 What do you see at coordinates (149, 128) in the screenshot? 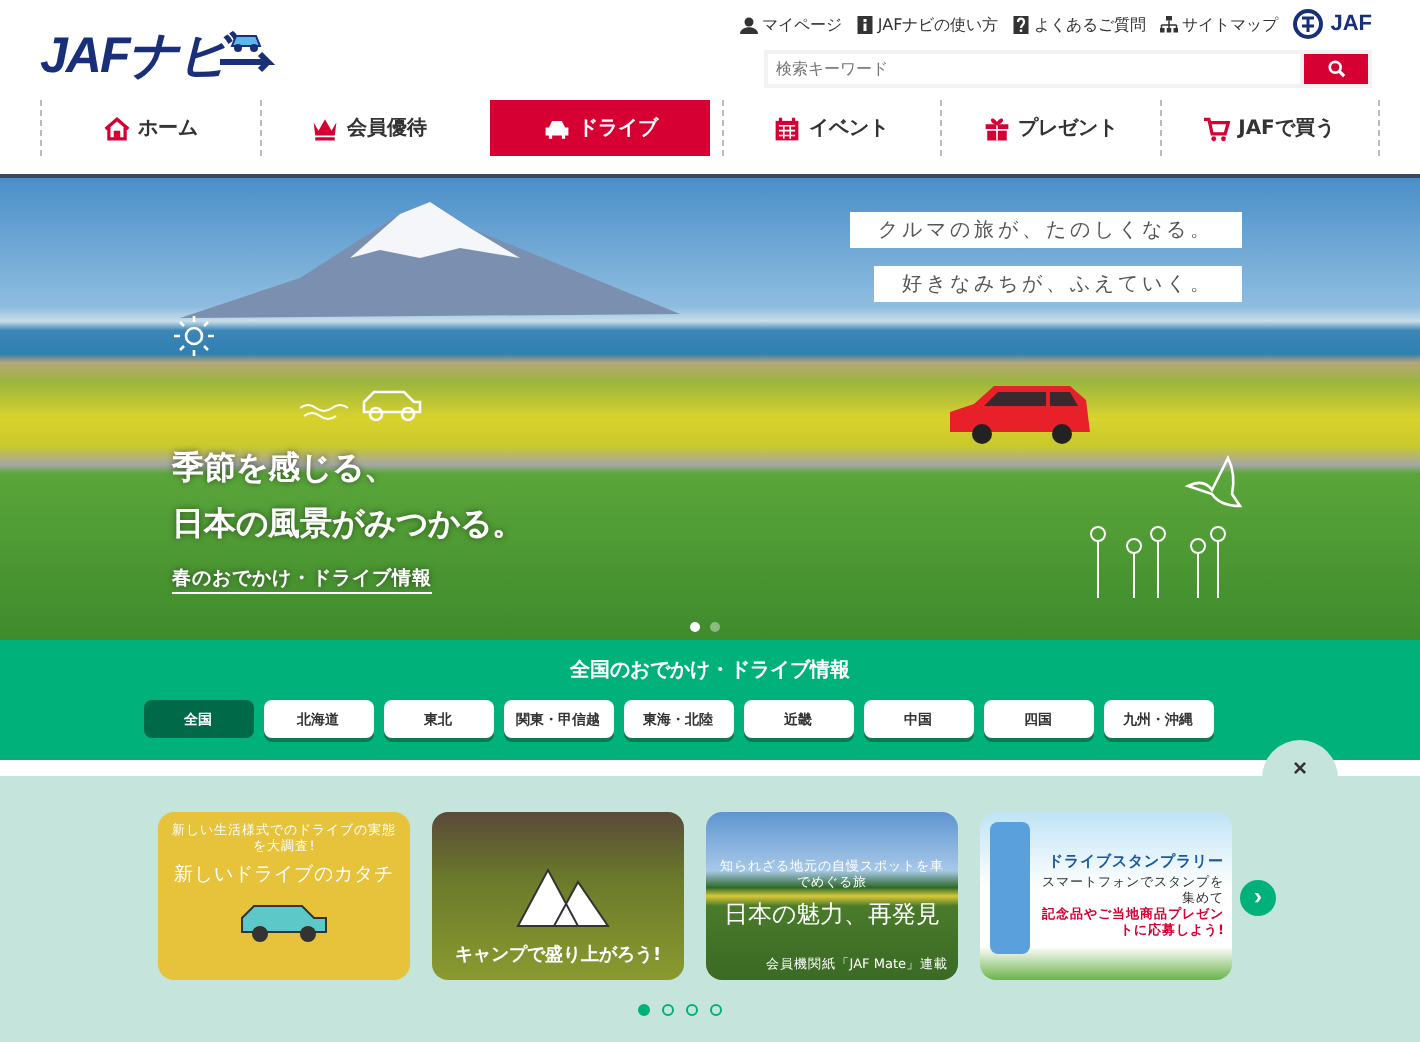
I see `nav-tab: ホーム` at bounding box center [149, 128].